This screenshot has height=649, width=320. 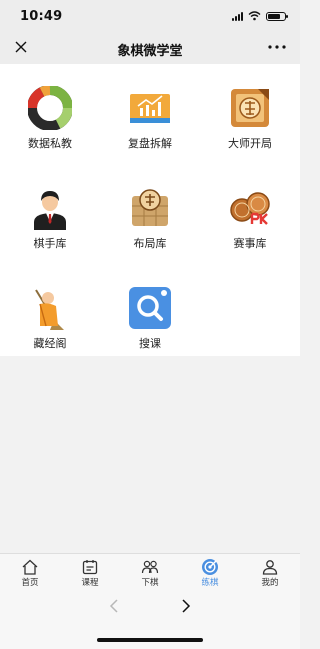 I want to click on wifi-icon, so click(x=254, y=16).